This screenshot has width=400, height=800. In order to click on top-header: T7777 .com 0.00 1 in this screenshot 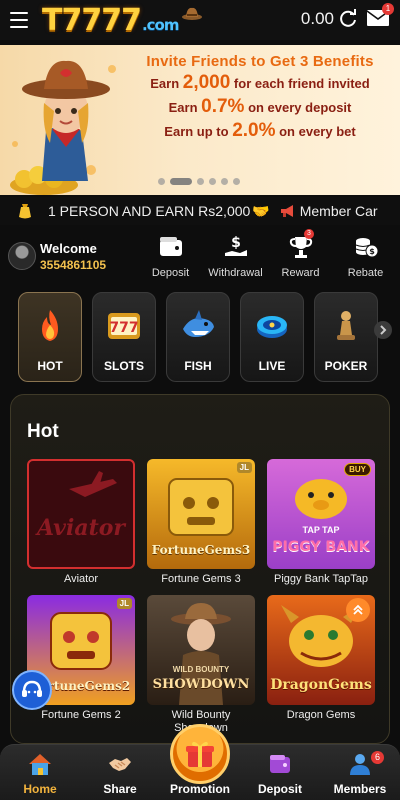, I will do `click(200, 20)`.